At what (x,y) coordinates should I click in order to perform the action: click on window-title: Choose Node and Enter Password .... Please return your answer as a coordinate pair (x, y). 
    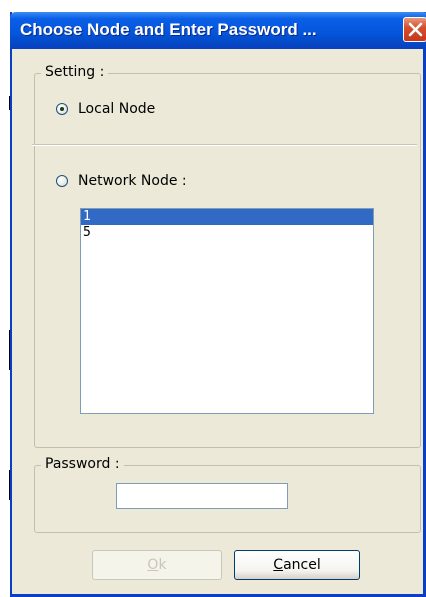
    Looking at the image, I should click on (168, 29).